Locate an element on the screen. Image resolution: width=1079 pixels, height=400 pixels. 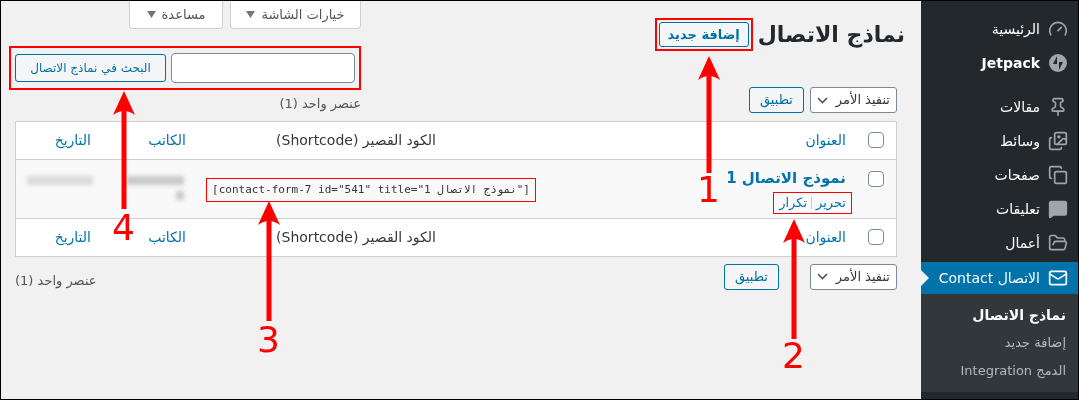
pin-icon is located at coordinates (1058, 107).